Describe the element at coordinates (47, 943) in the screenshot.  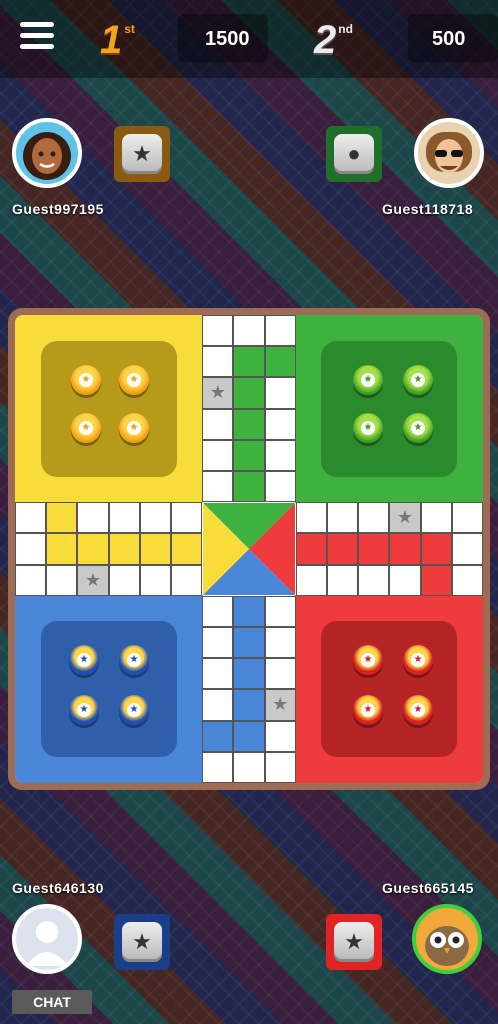
I see `avatar-placeholder-icon` at that location.